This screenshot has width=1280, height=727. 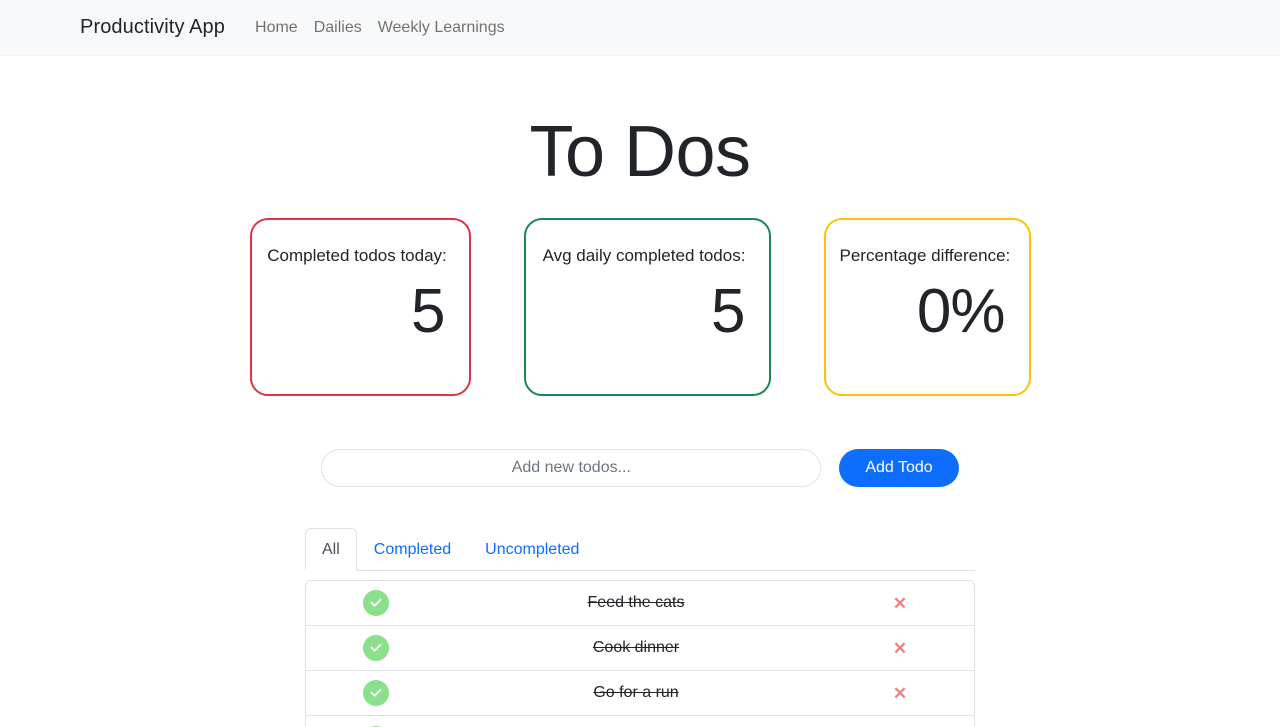 What do you see at coordinates (640, 152) in the screenshot?
I see `page-title: To Dos` at bounding box center [640, 152].